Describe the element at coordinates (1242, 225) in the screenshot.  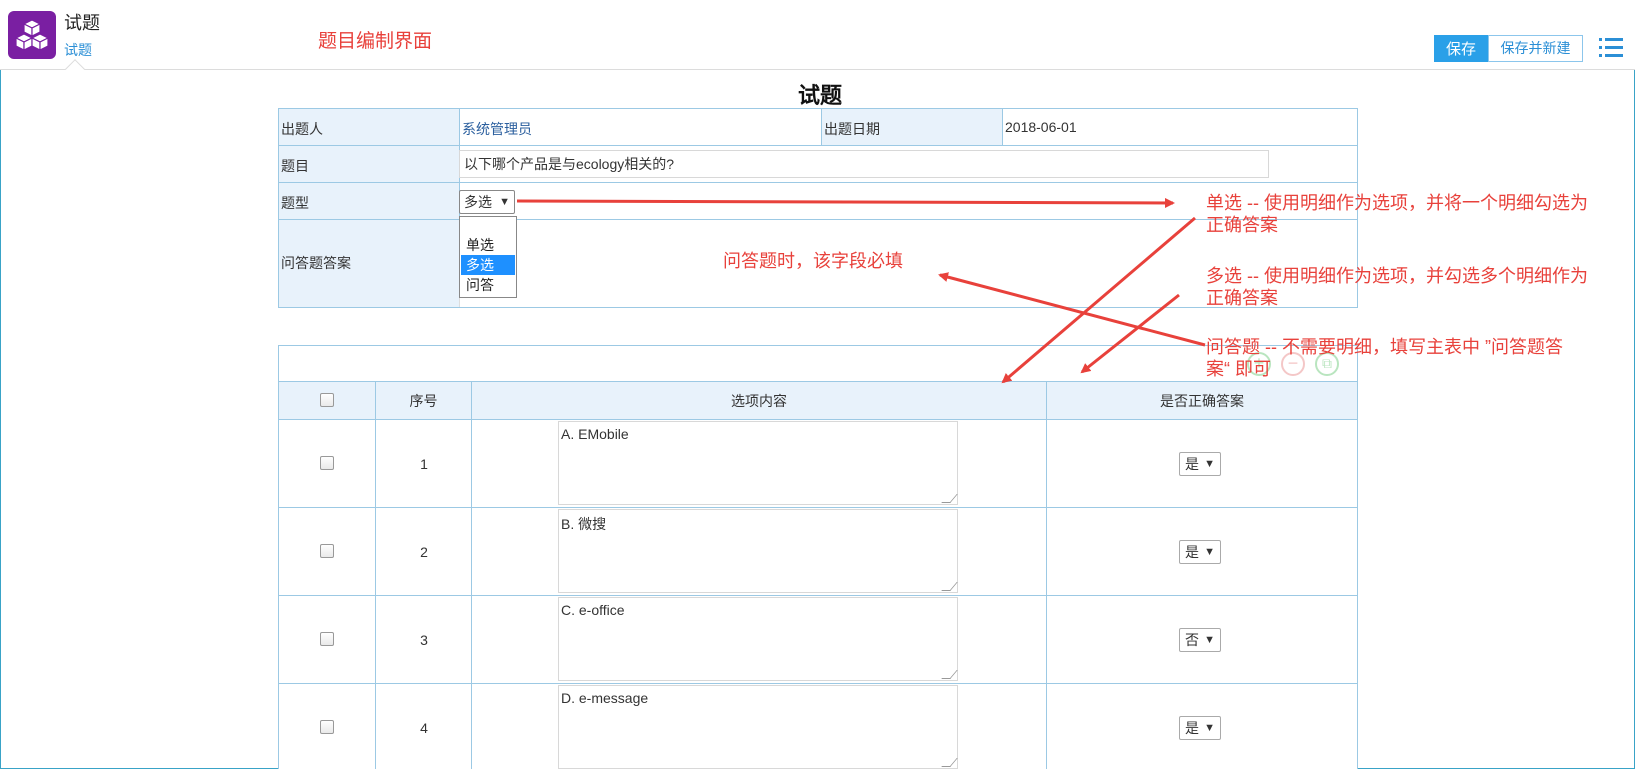
I see `annotation-single-line2: 正确答案` at that location.